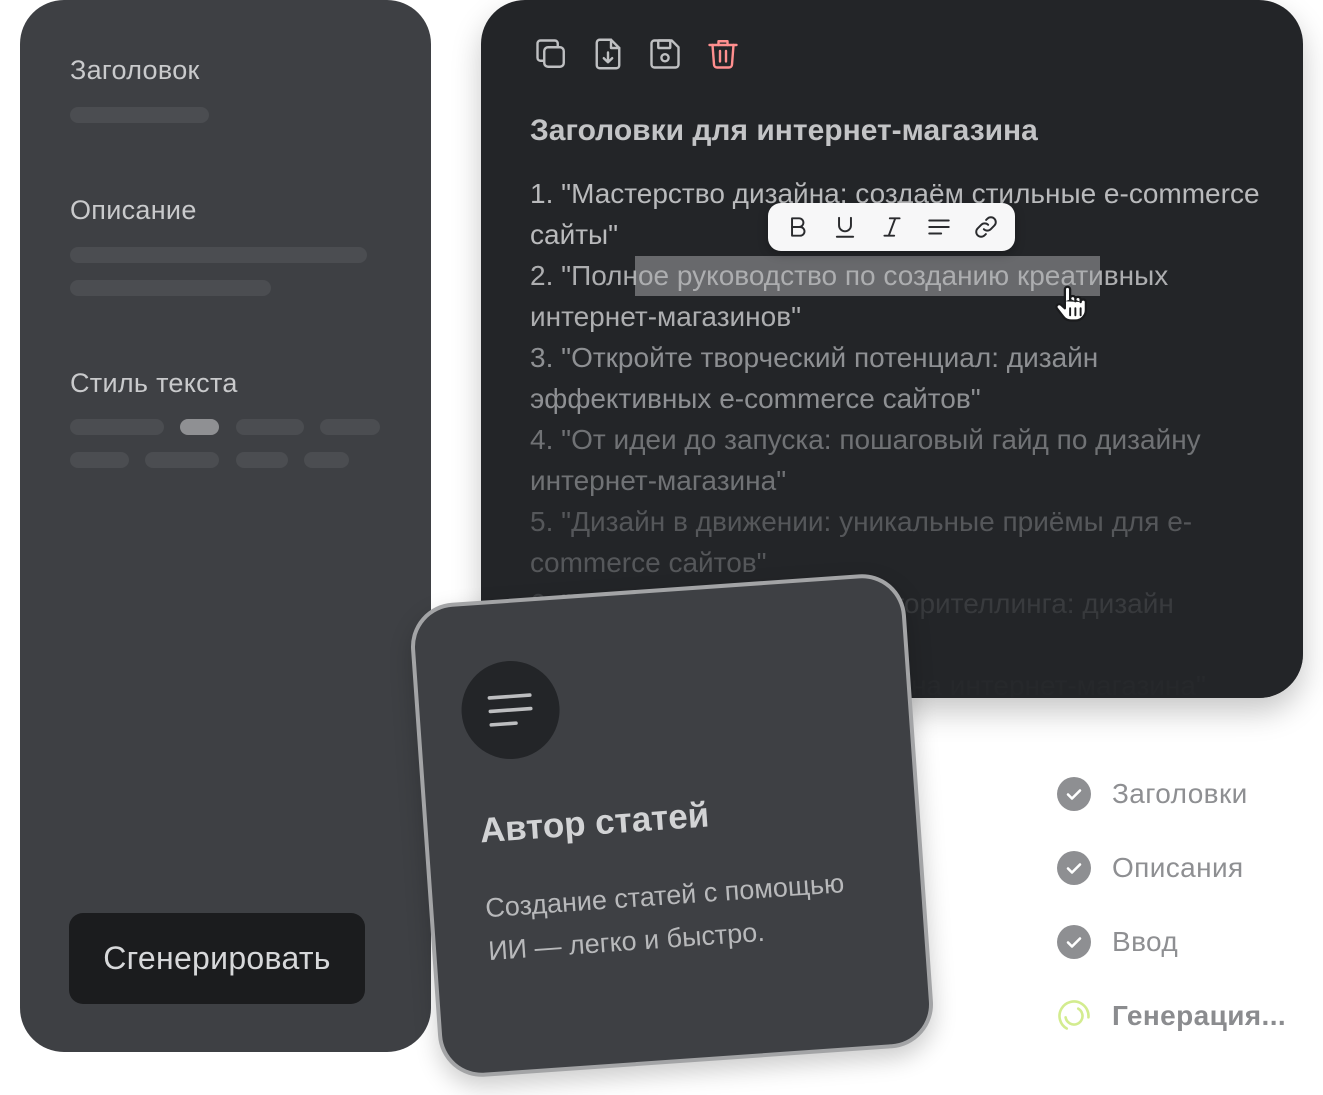 Image resolution: width=1323 pixels, height=1095 pixels. I want to click on copy-icon, so click(551, 54).